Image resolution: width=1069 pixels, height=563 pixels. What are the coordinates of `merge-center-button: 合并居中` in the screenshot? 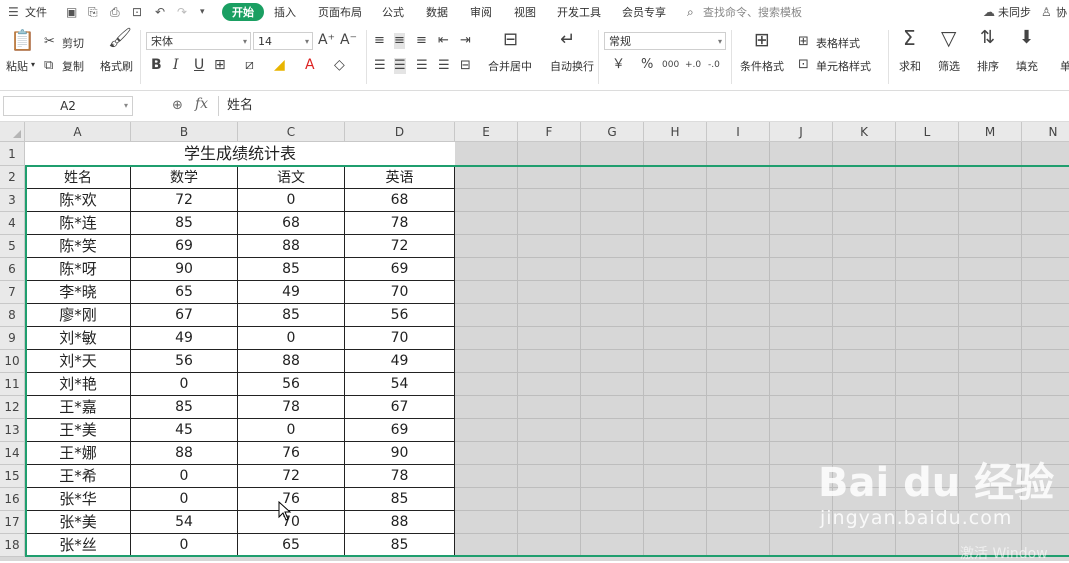 It's located at (510, 66).